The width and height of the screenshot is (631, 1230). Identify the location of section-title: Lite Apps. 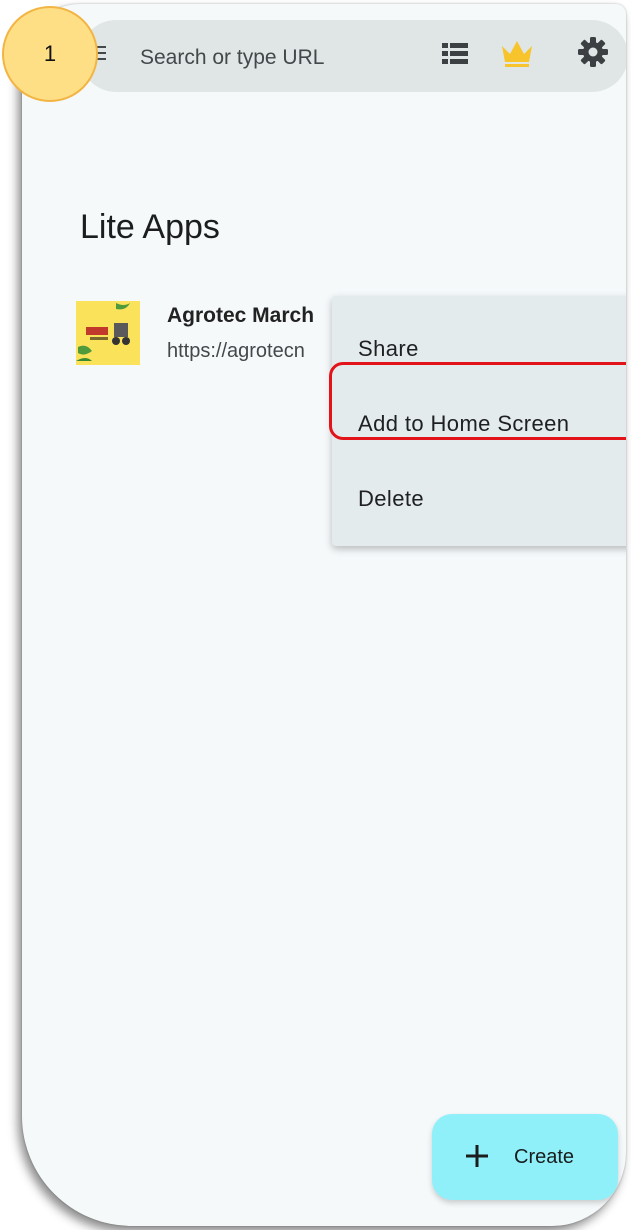
(150, 227).